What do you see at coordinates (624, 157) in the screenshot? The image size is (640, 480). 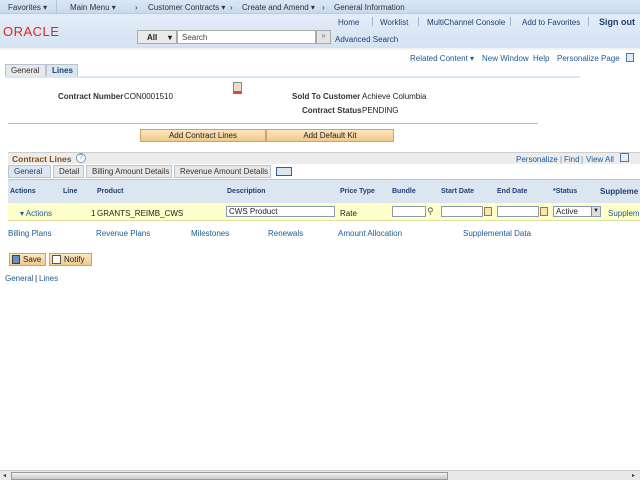 I see `zoom-grid-icon` at bounding box center [624, 157].